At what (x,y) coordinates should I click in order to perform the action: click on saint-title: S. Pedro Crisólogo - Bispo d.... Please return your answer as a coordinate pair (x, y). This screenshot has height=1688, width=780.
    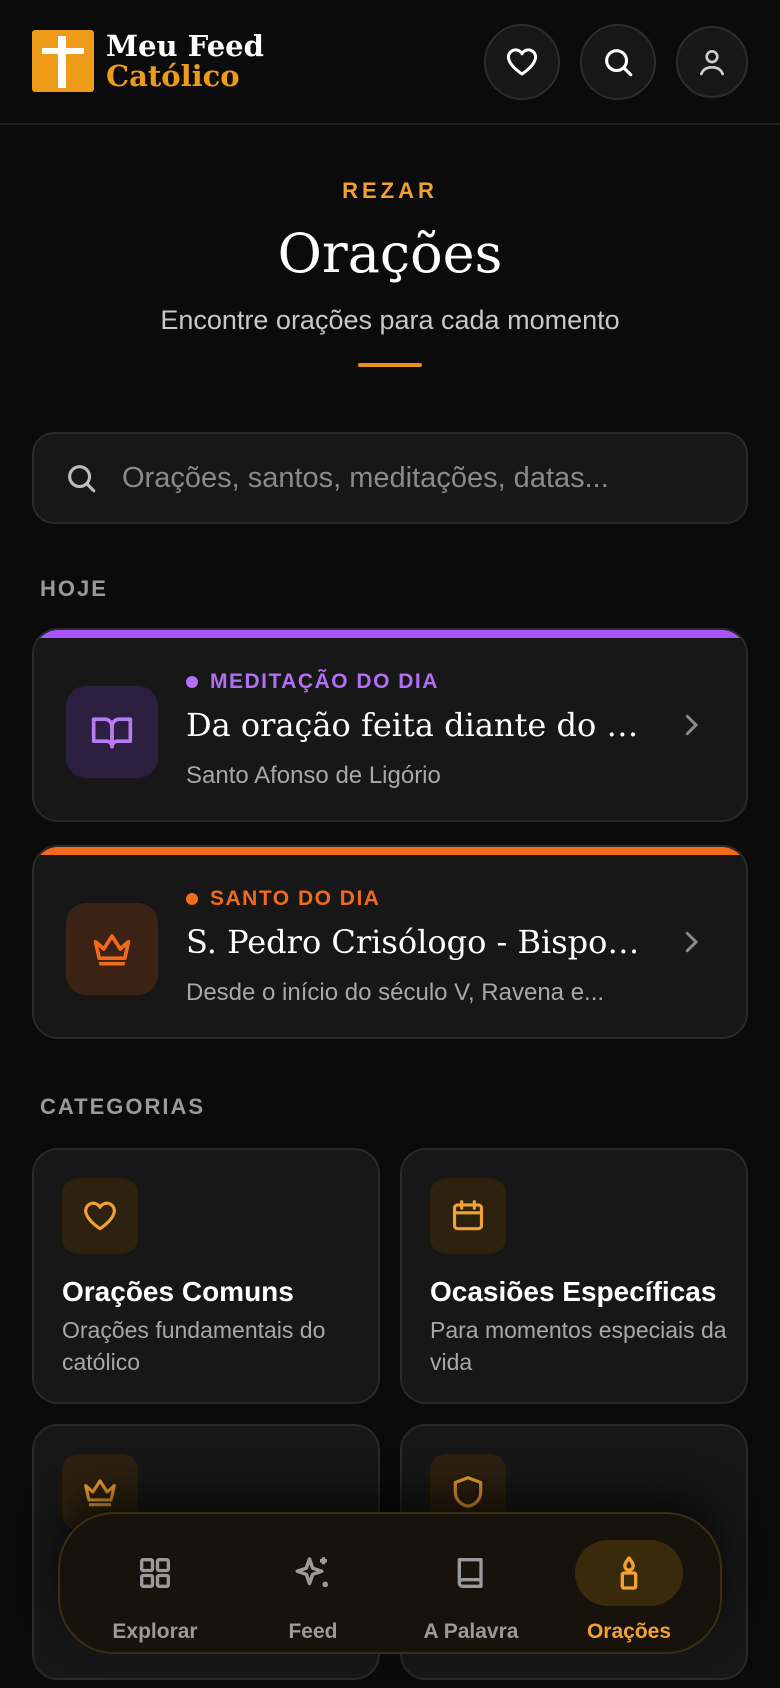
    Looking at the image, I should click on (416, 942).